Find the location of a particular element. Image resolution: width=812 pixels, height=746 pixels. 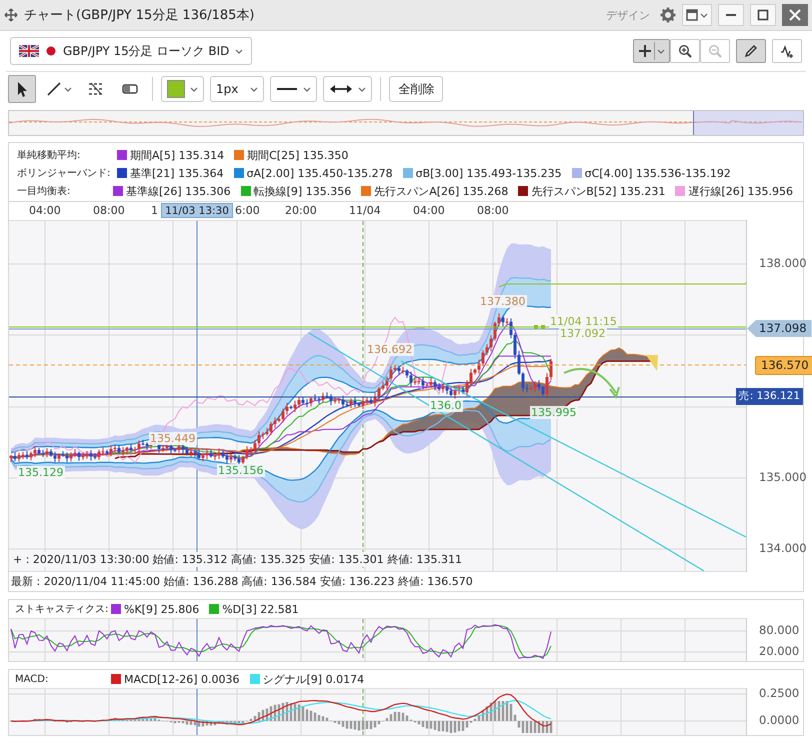

double-arrow-icon is located at coordinates (341, 89).